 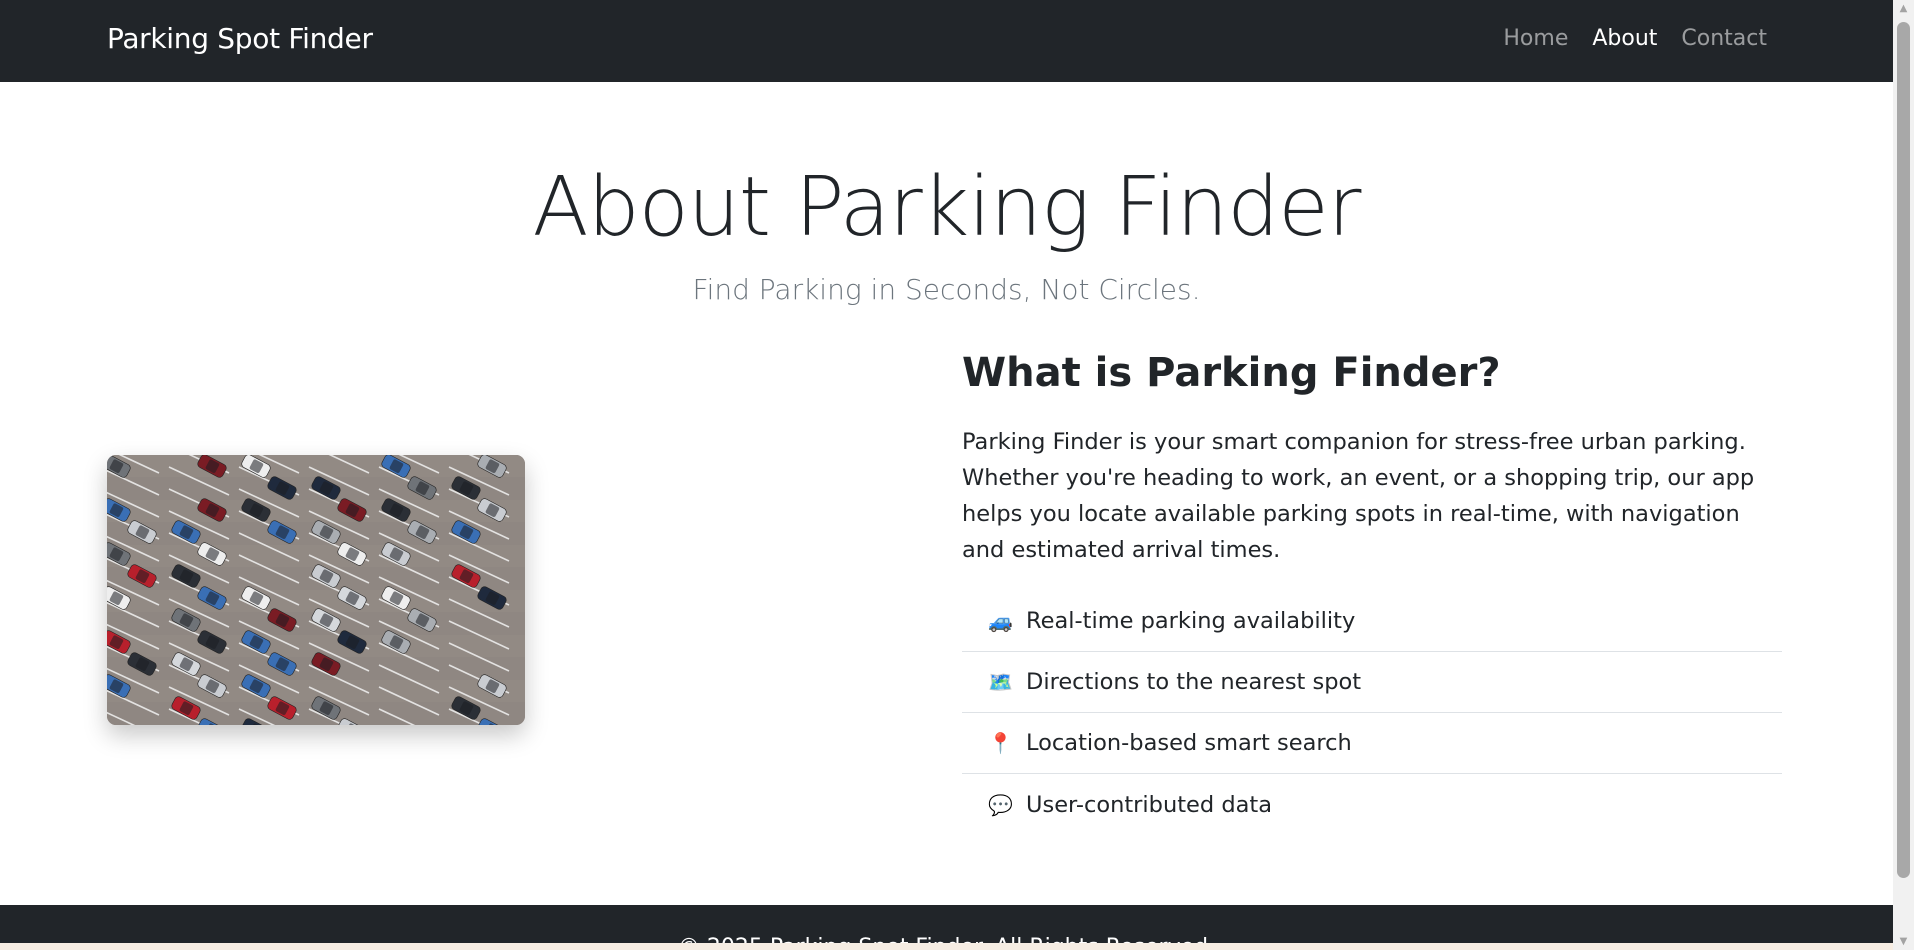 What do you see at coordinates (1189, 743) in the screenshot?
I see `feature-label: Location-based smart search` at bounding box center [1189, 743].